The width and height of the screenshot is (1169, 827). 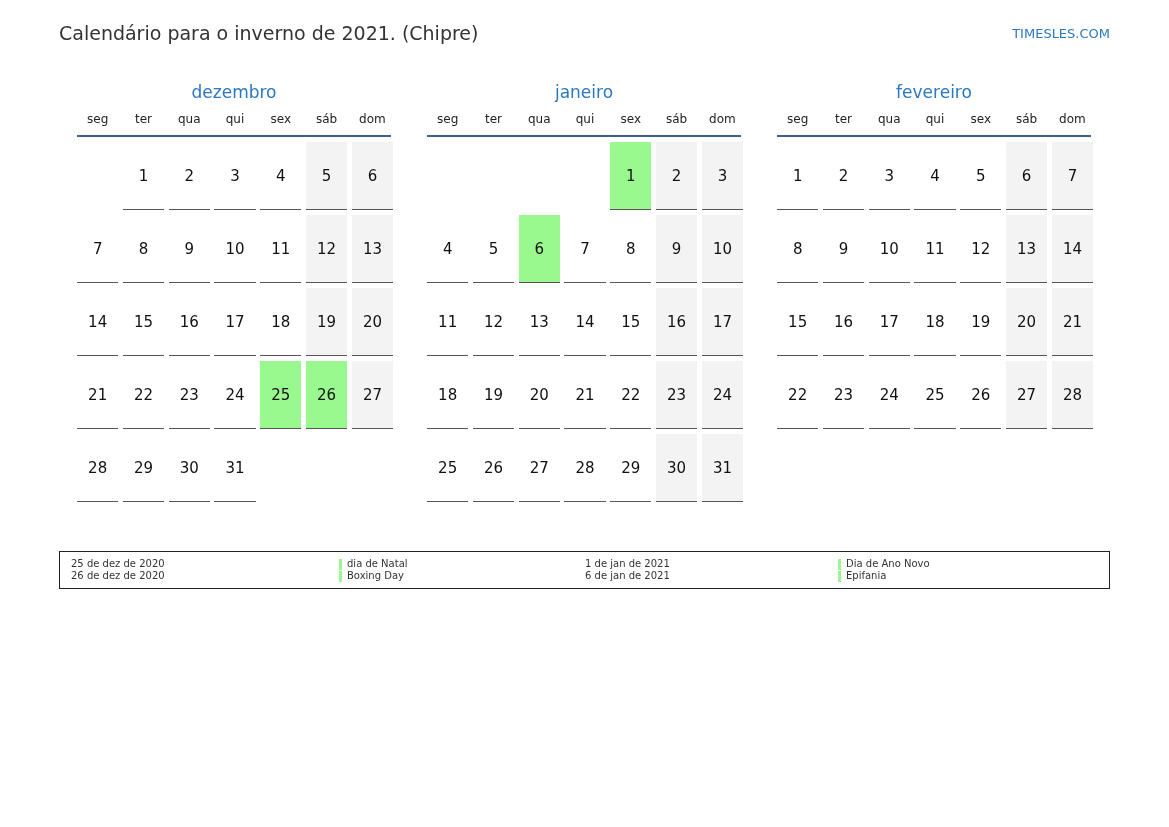 What do you see at coordinates (866, 576) in the screenshot?
I see `holiday-name: Epifania` at bounding box center [866, 576].